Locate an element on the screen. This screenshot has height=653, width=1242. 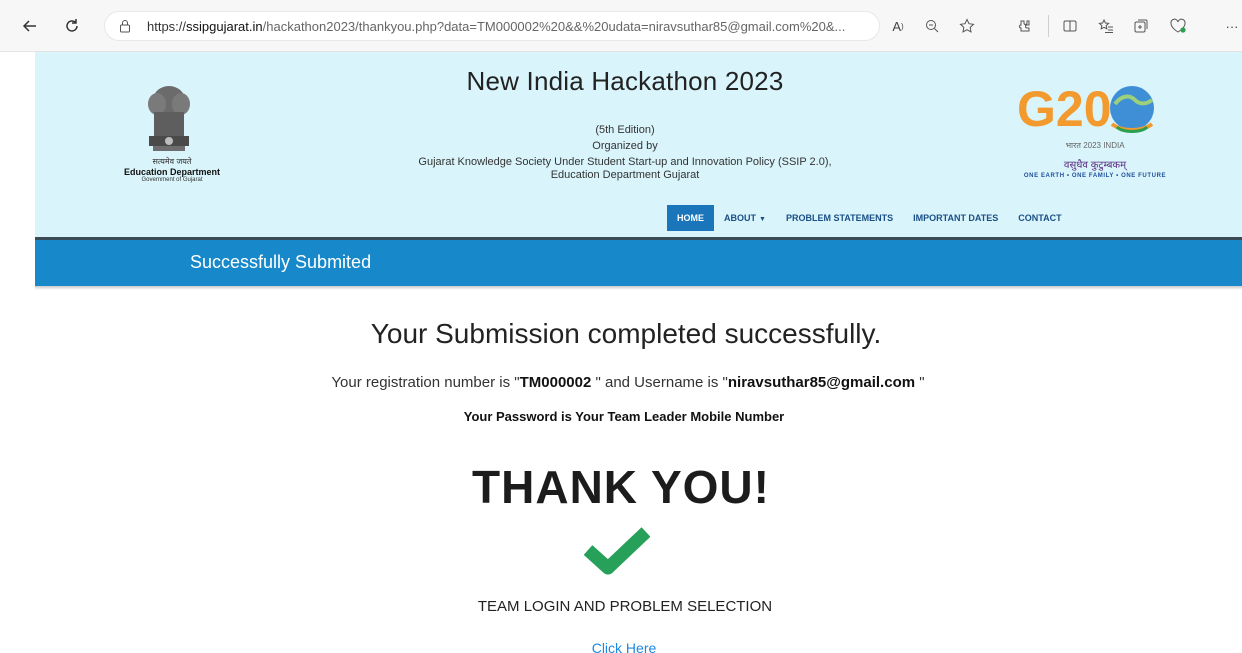
toolbar-divider is located at coordinates (1048, 26).